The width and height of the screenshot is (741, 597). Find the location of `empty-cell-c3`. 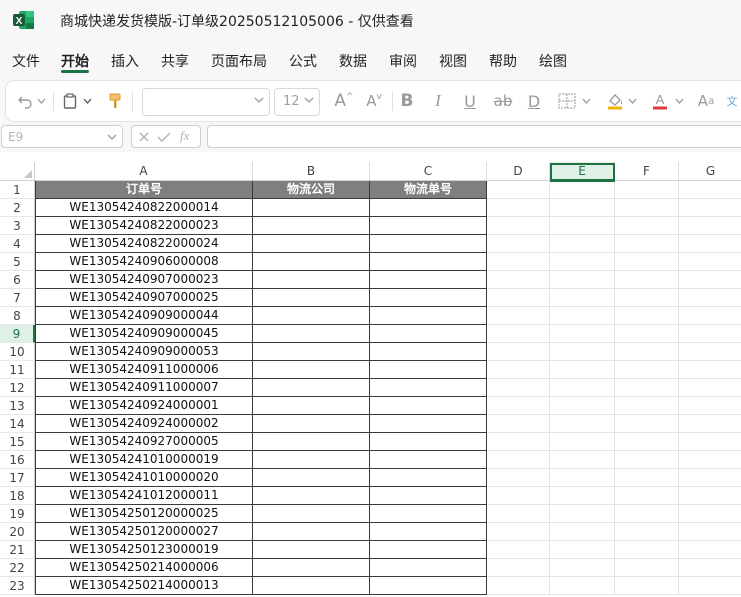

empty-cell-c3 is located at coordinates (428, 226).